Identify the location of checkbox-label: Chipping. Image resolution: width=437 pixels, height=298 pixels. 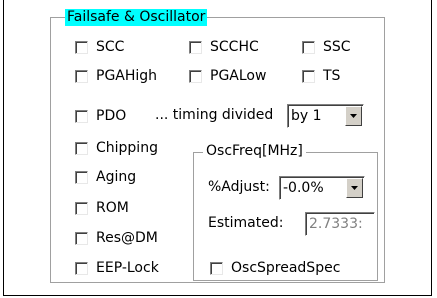
(127, 148).